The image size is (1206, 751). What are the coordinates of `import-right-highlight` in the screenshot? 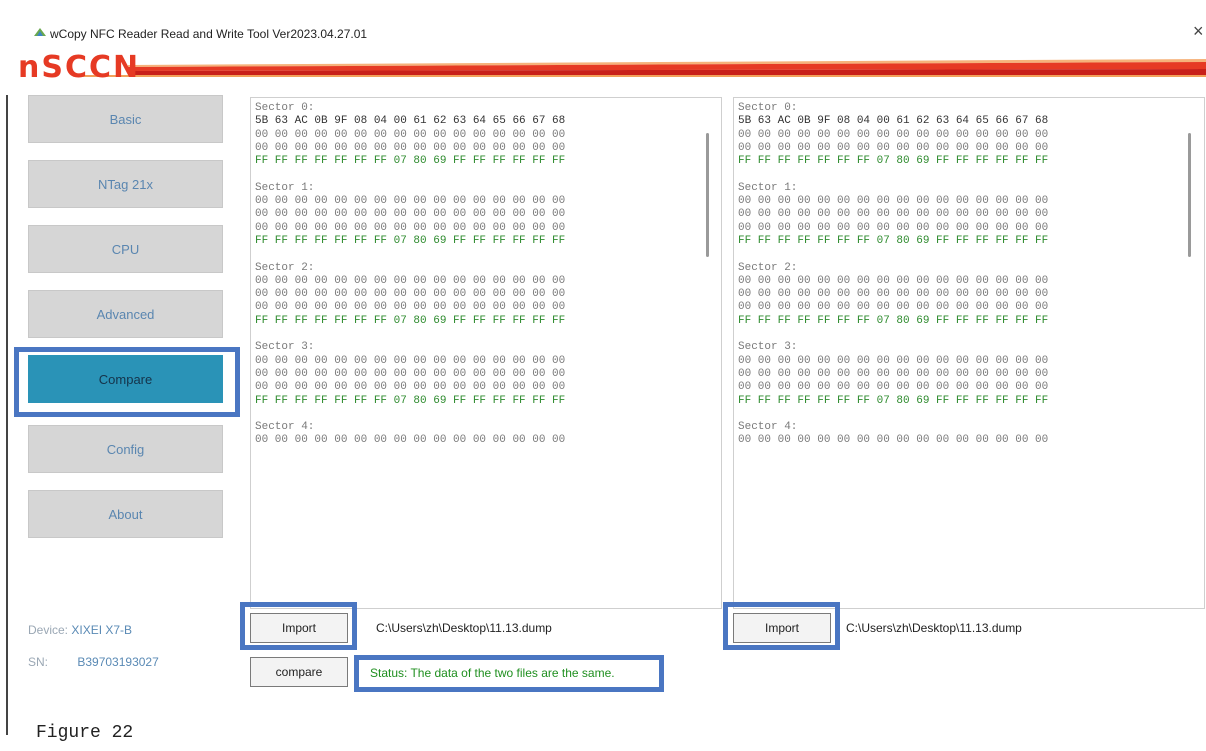 It's located at (781, 626).